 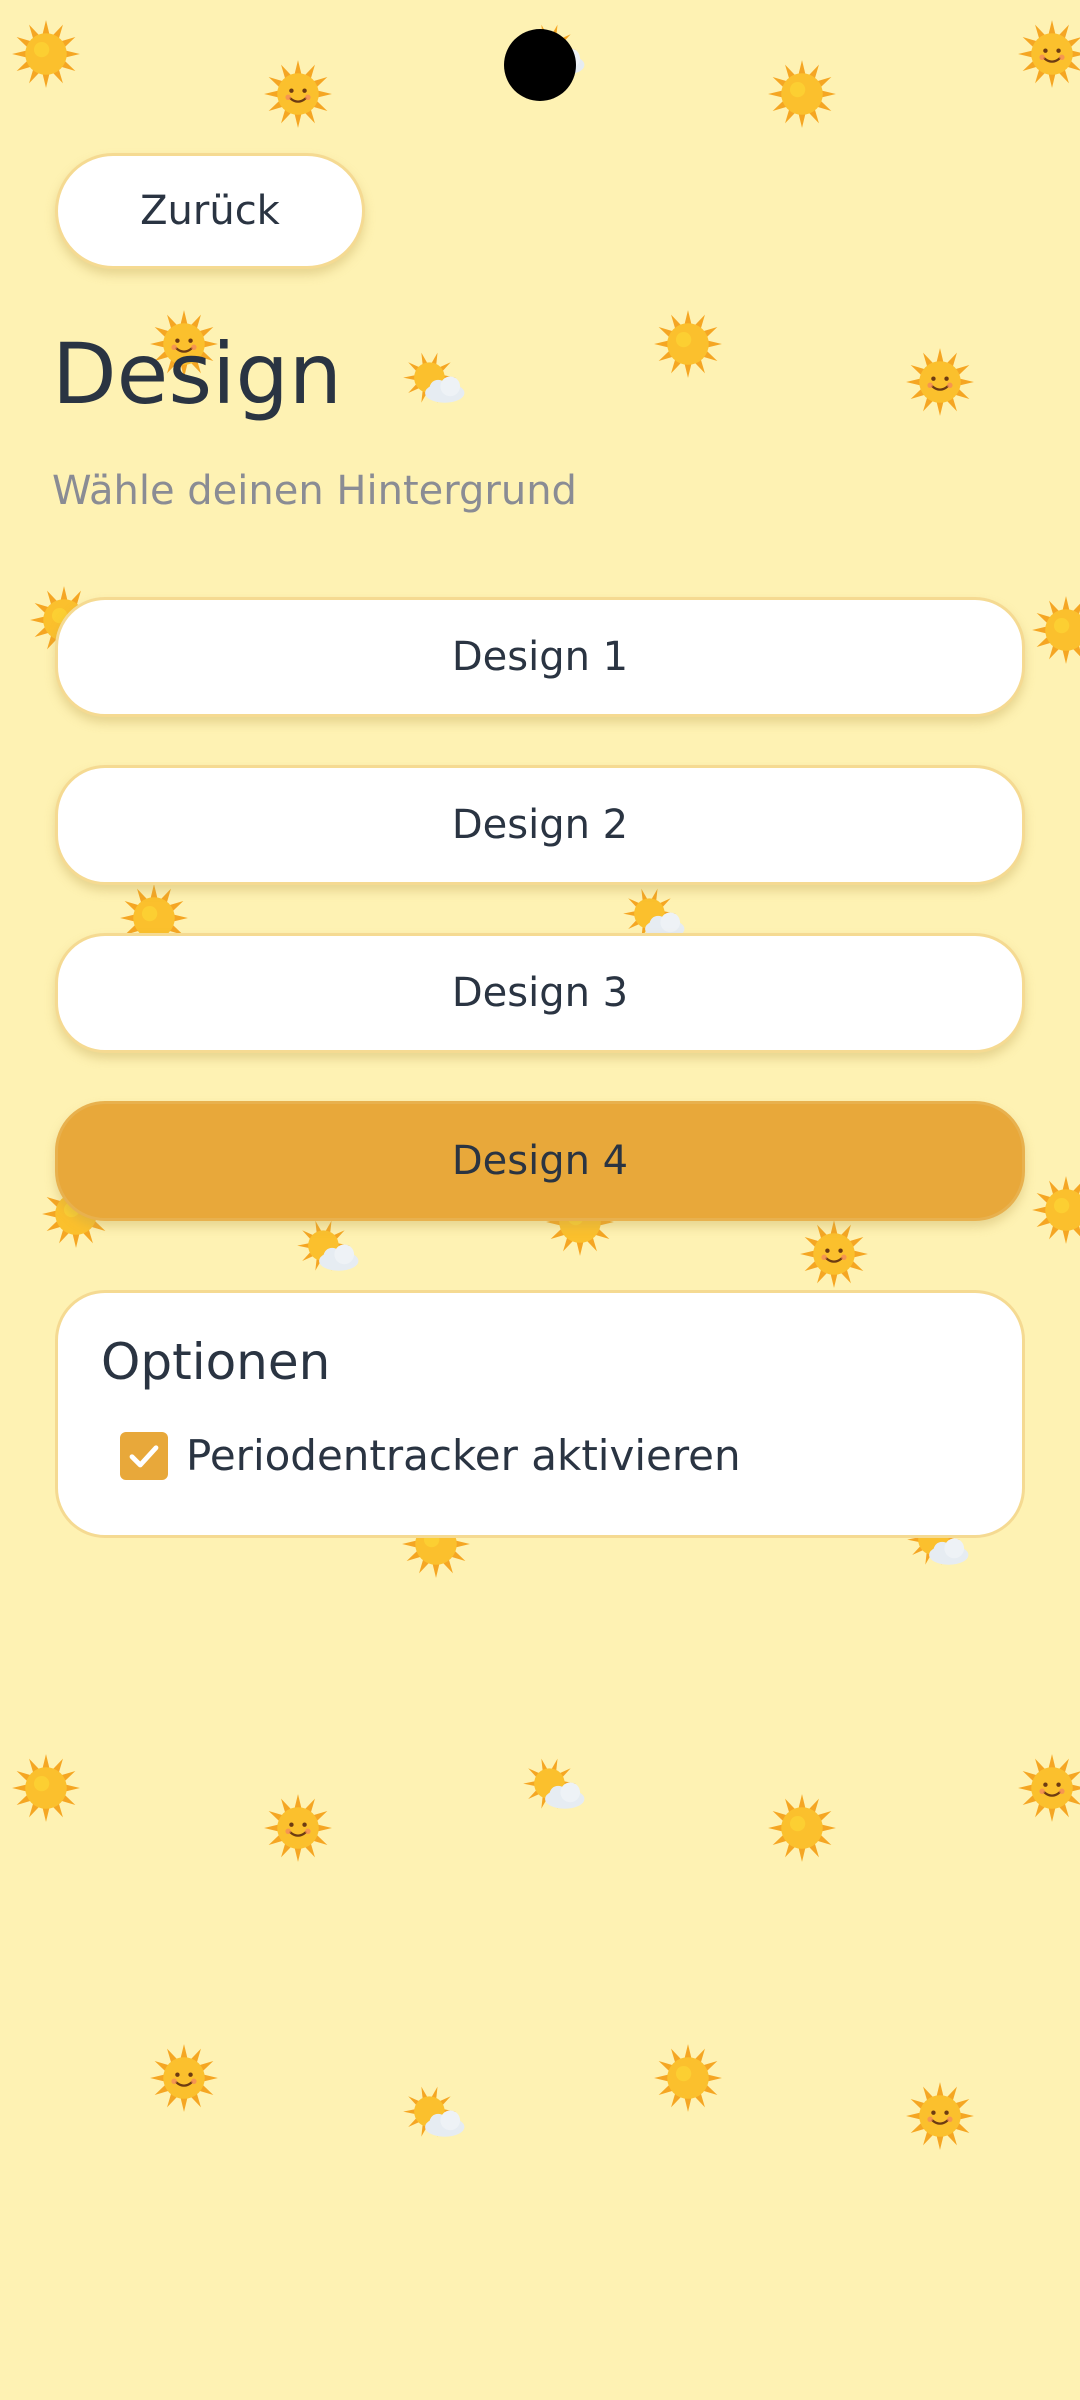 I want to click on period-tracker-toggle: Periodentracker aktivieren, so click(x=430, y=1455).